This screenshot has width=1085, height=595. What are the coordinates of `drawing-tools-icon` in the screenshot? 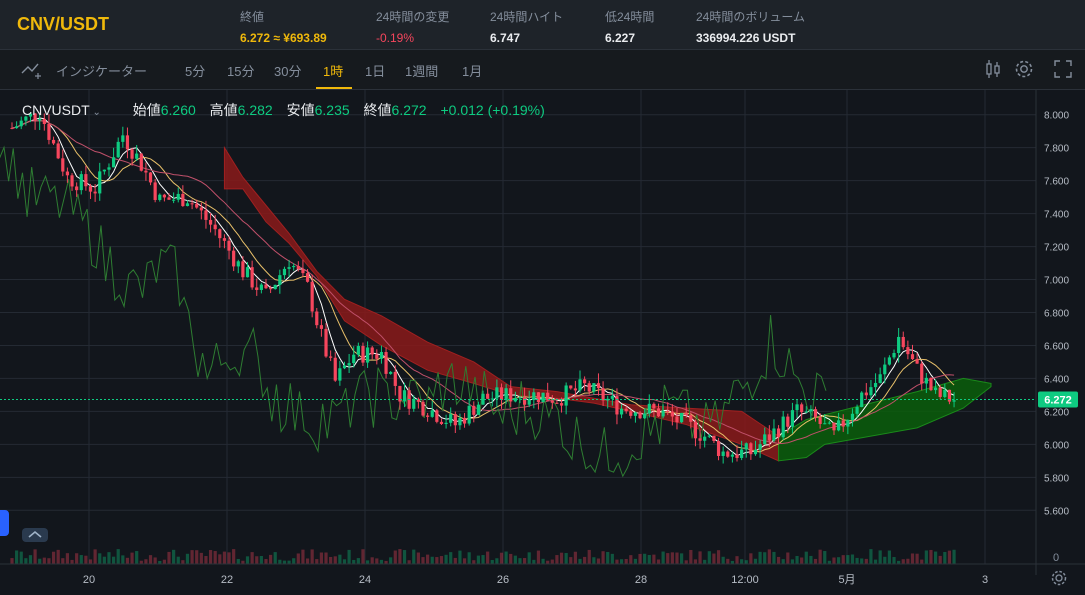 It's located at (31, 70).